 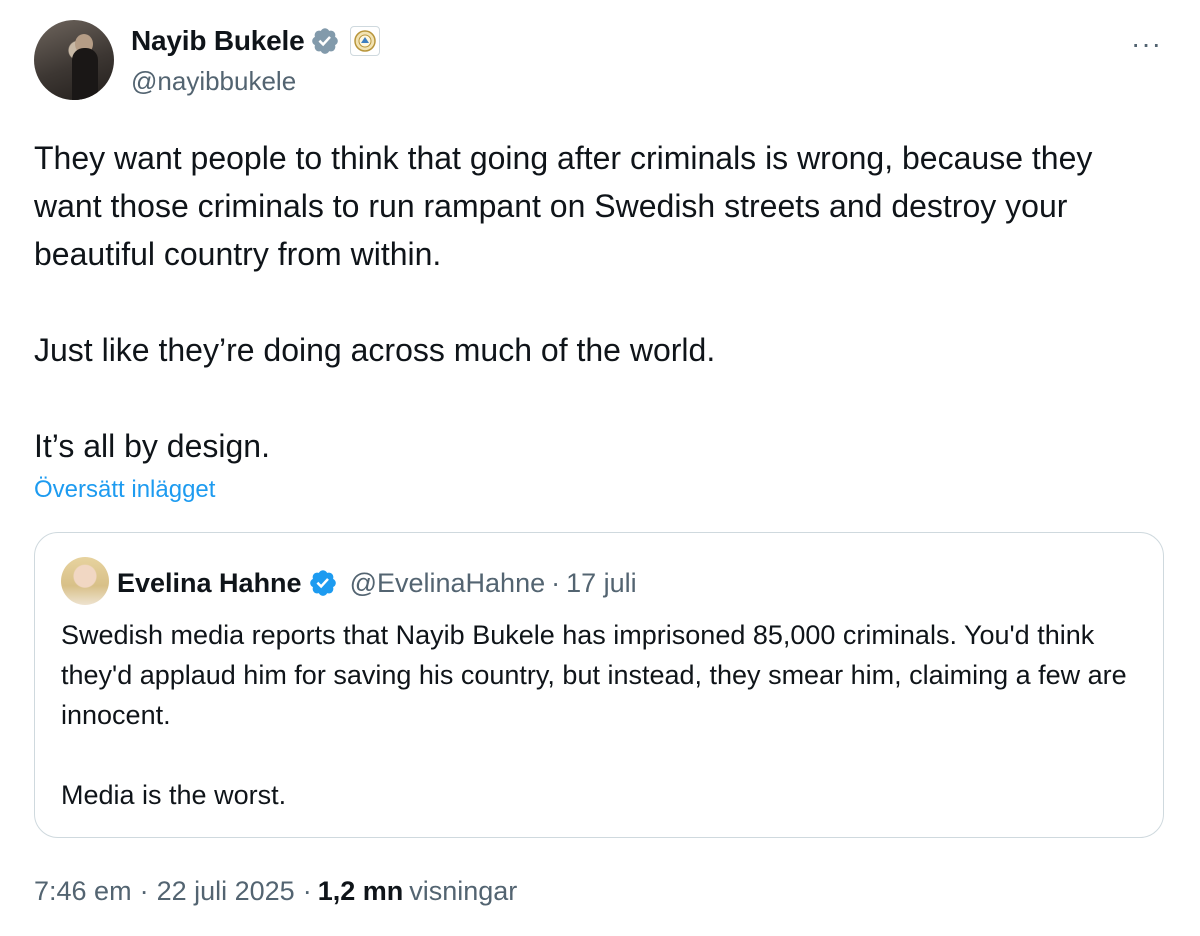 I want to click on views-label: visningar, so click(x=463, y=891).